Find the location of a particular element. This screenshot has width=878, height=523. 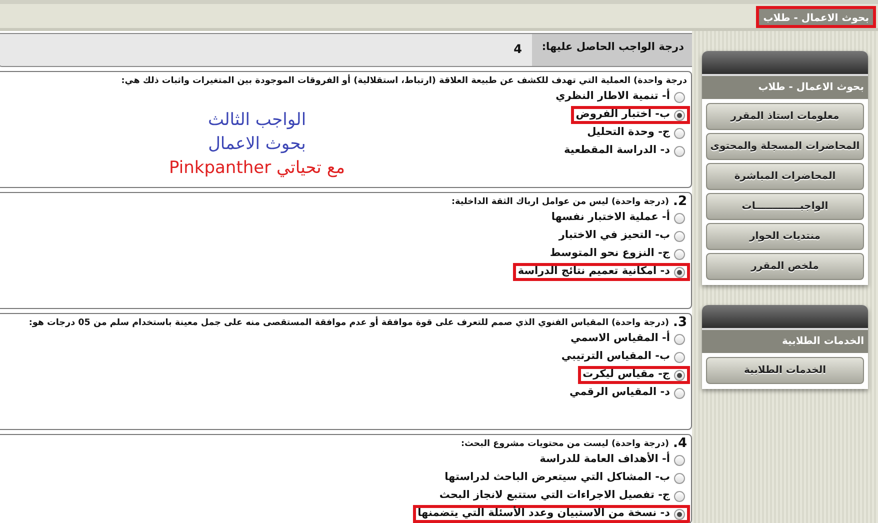

answer-option: أ- تنمية الاطار النظري is located at coordinates (620, 97).